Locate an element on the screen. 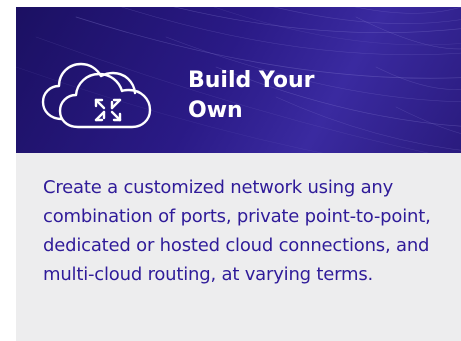 This screenshot has width=461, height=341. card-title: Build Your Own is located at coordinates (251, 95).